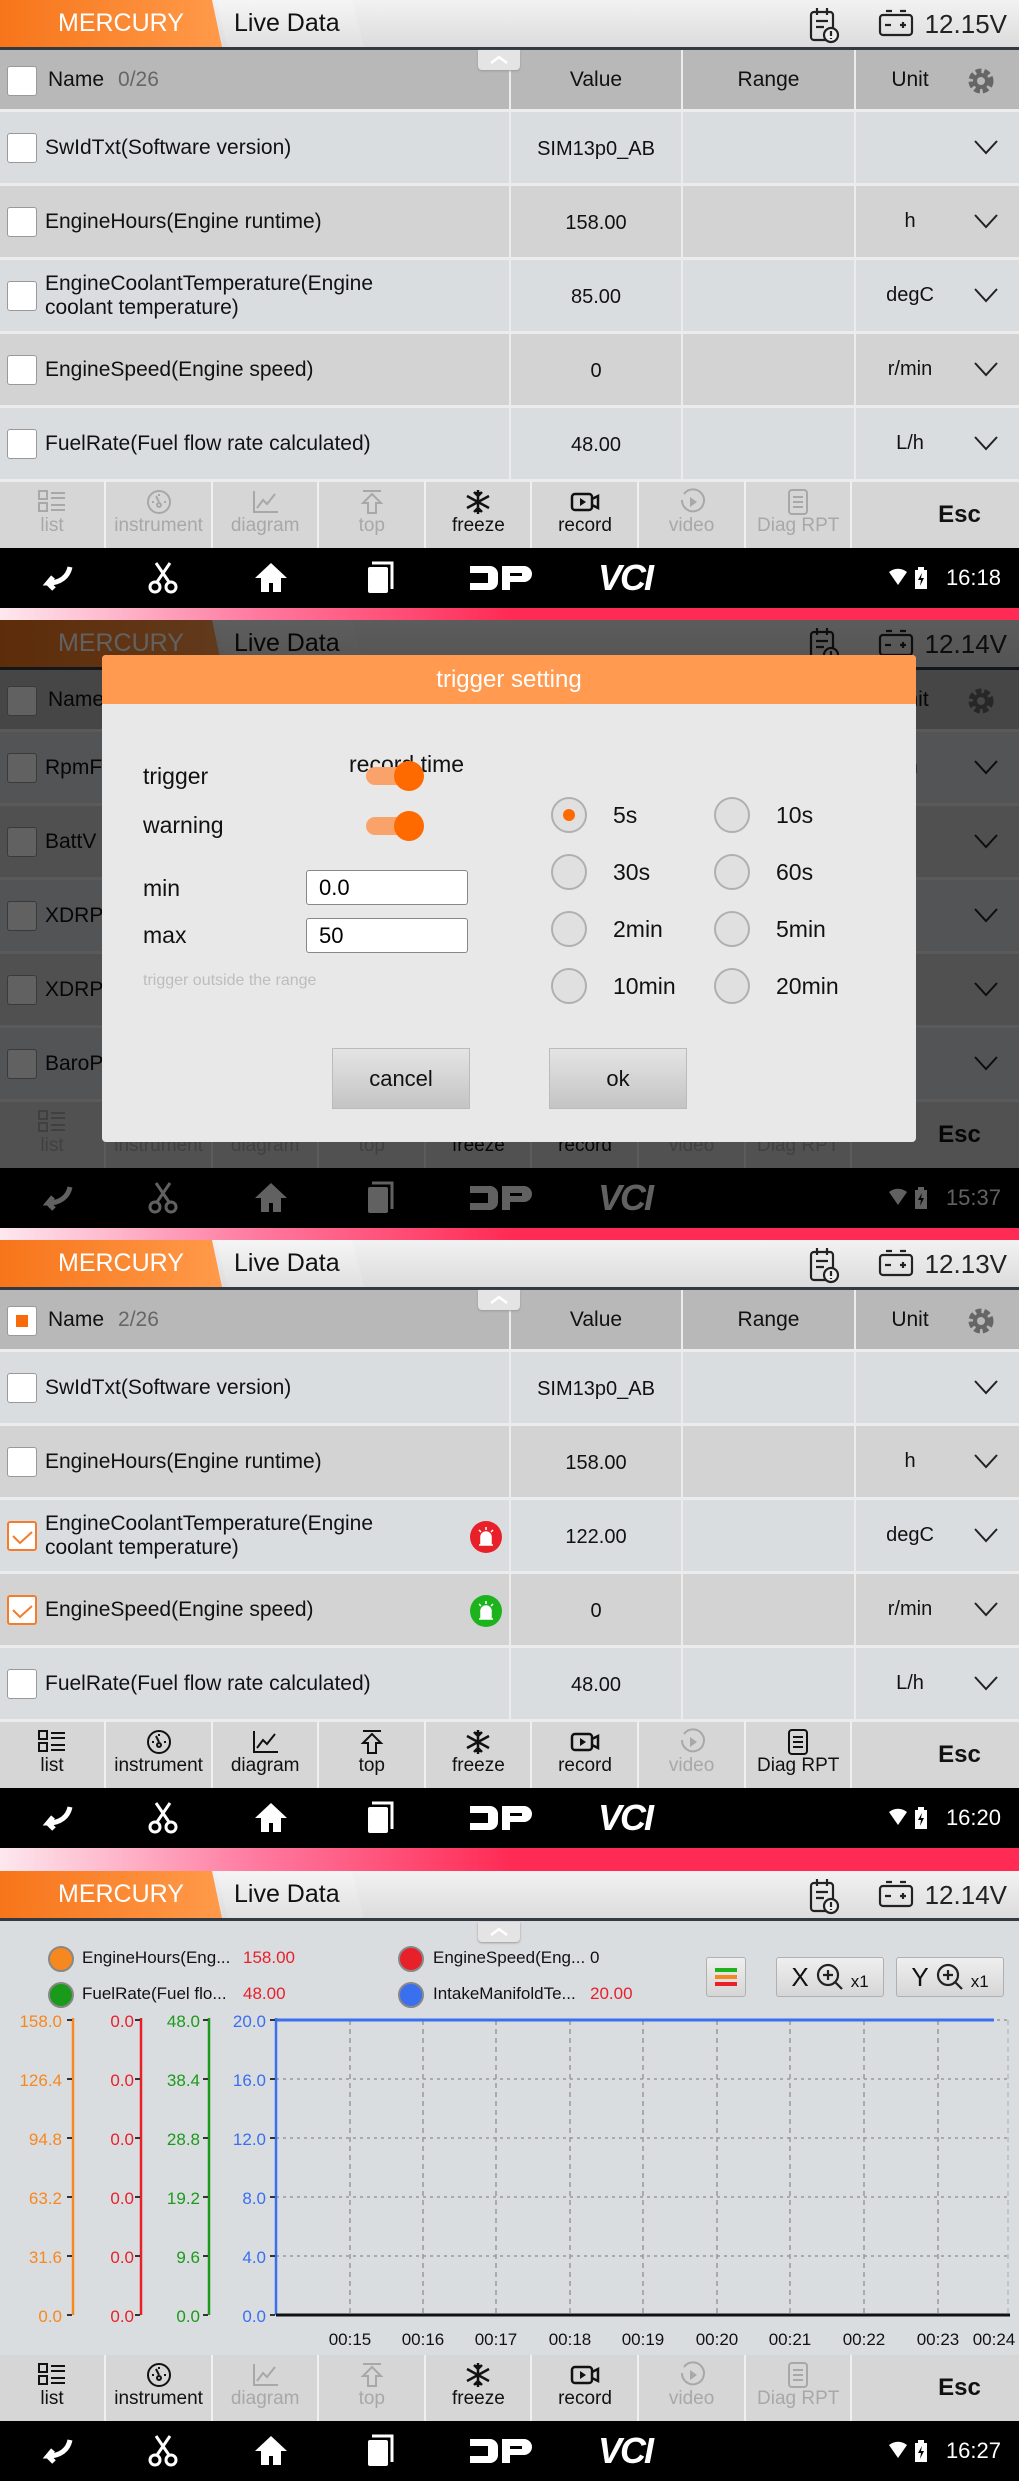  Describe the element at coordinates (387, 935) in the screenshot. I see `max-input` at that location.